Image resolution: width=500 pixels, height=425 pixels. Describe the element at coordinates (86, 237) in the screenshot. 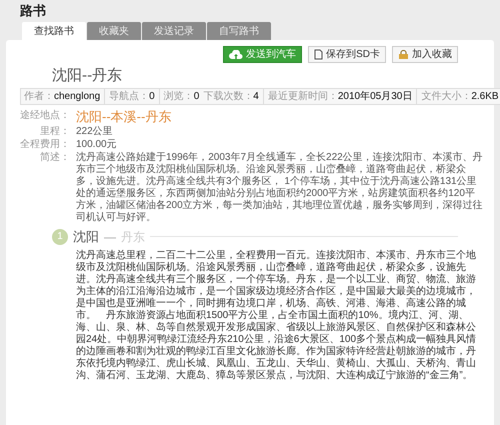

I see `step-start: 沈阳` at that location.